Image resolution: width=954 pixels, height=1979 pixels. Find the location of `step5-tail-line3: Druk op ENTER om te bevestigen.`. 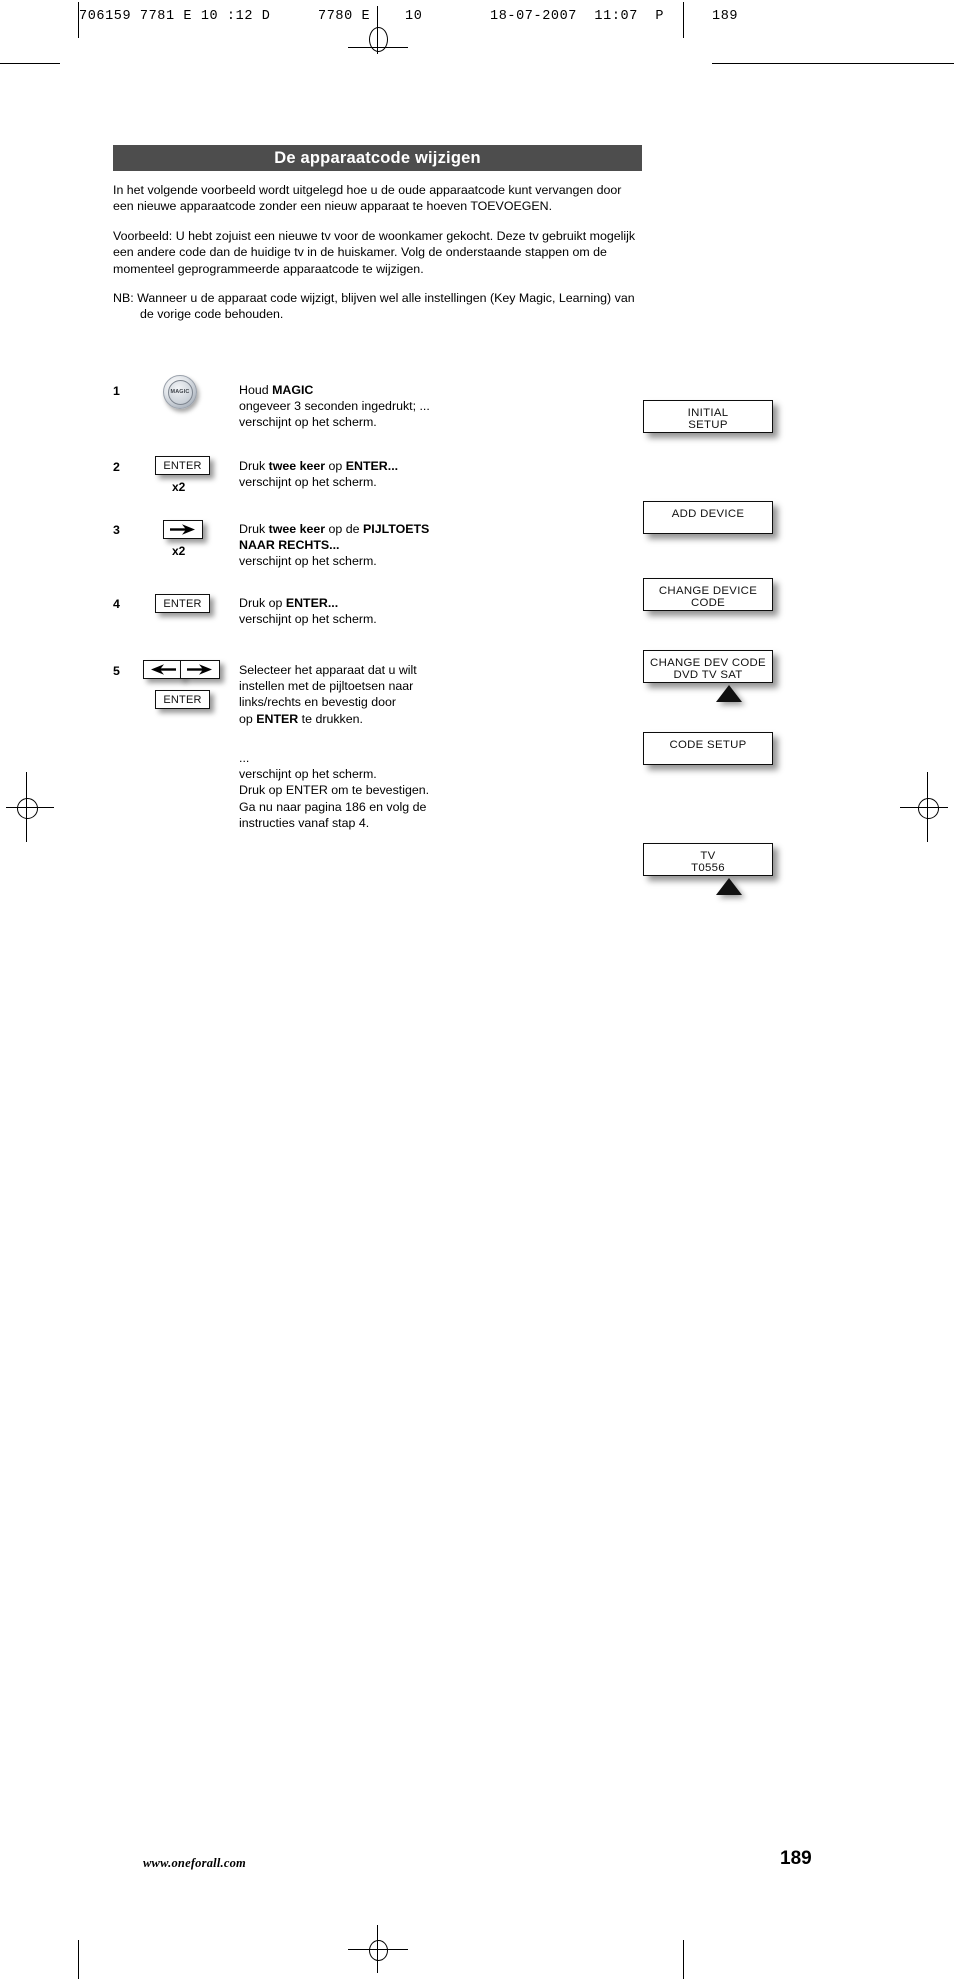

step5-tail-line3: Druk op ENTER om te bevestigen. is located at coordinates (334, 790).